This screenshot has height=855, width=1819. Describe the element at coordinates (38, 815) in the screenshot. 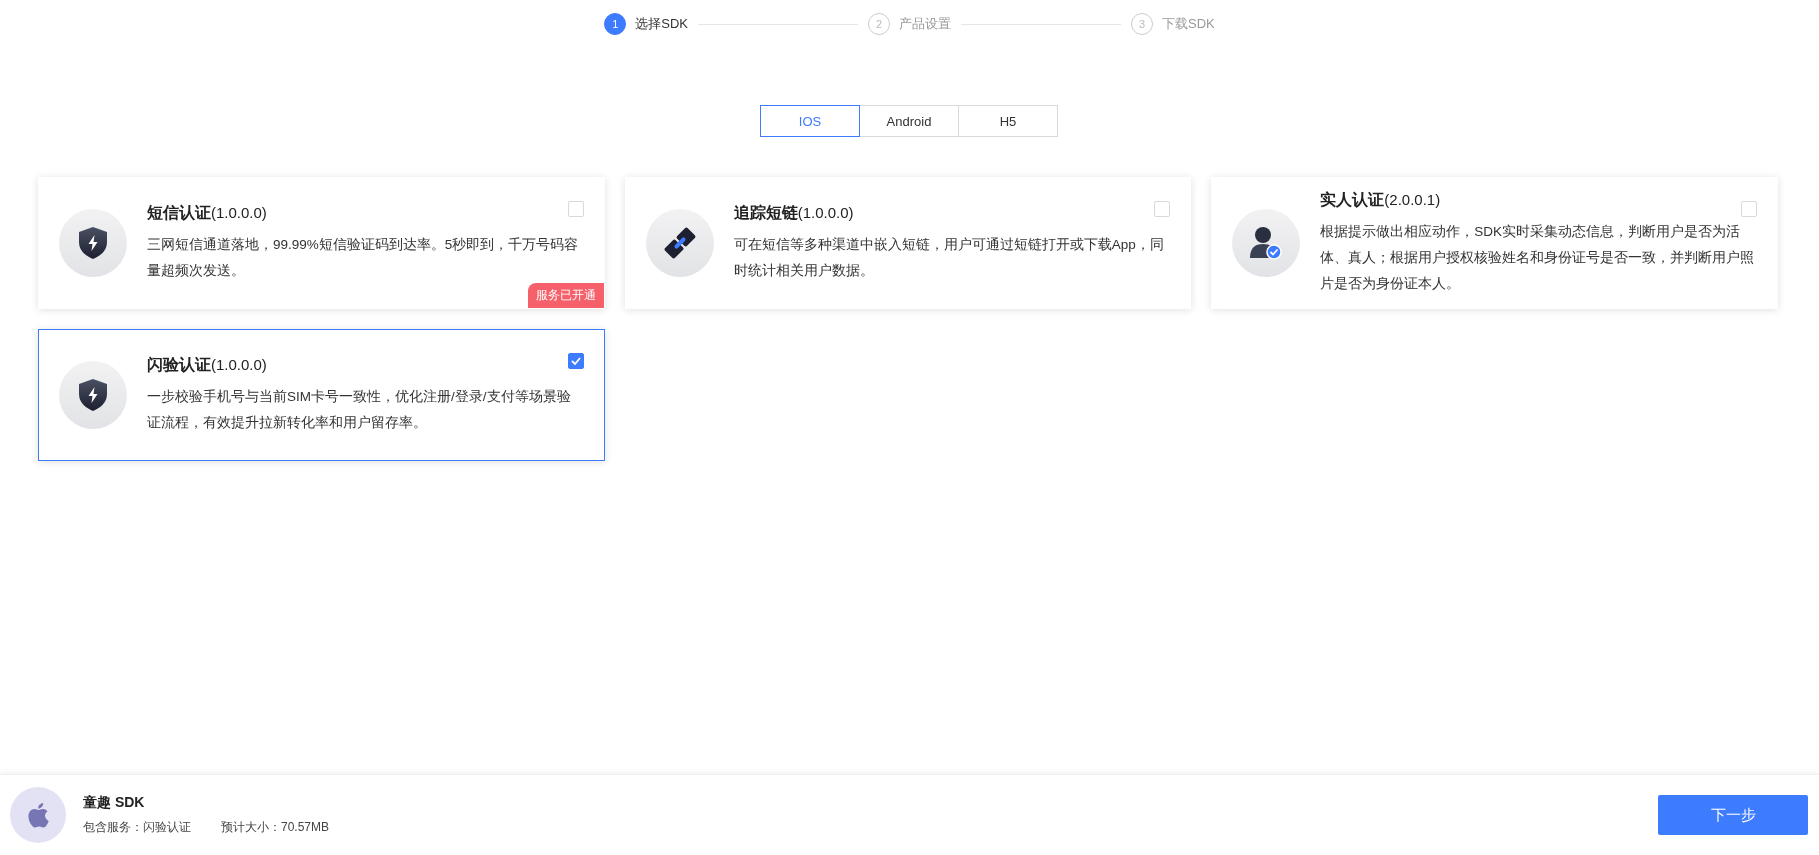

I see `apple-icon` at that location.